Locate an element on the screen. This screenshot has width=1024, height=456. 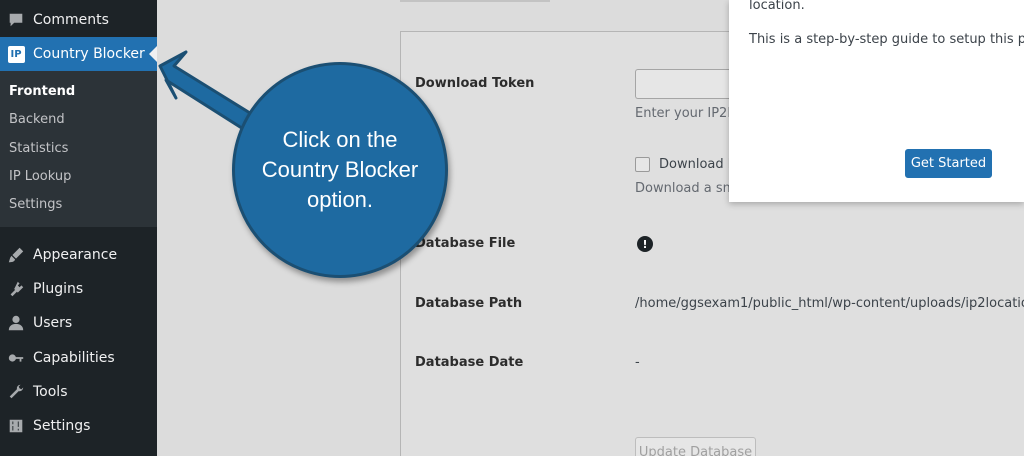
submenu-item-backend: Backend is located at coordinates (37, 119).